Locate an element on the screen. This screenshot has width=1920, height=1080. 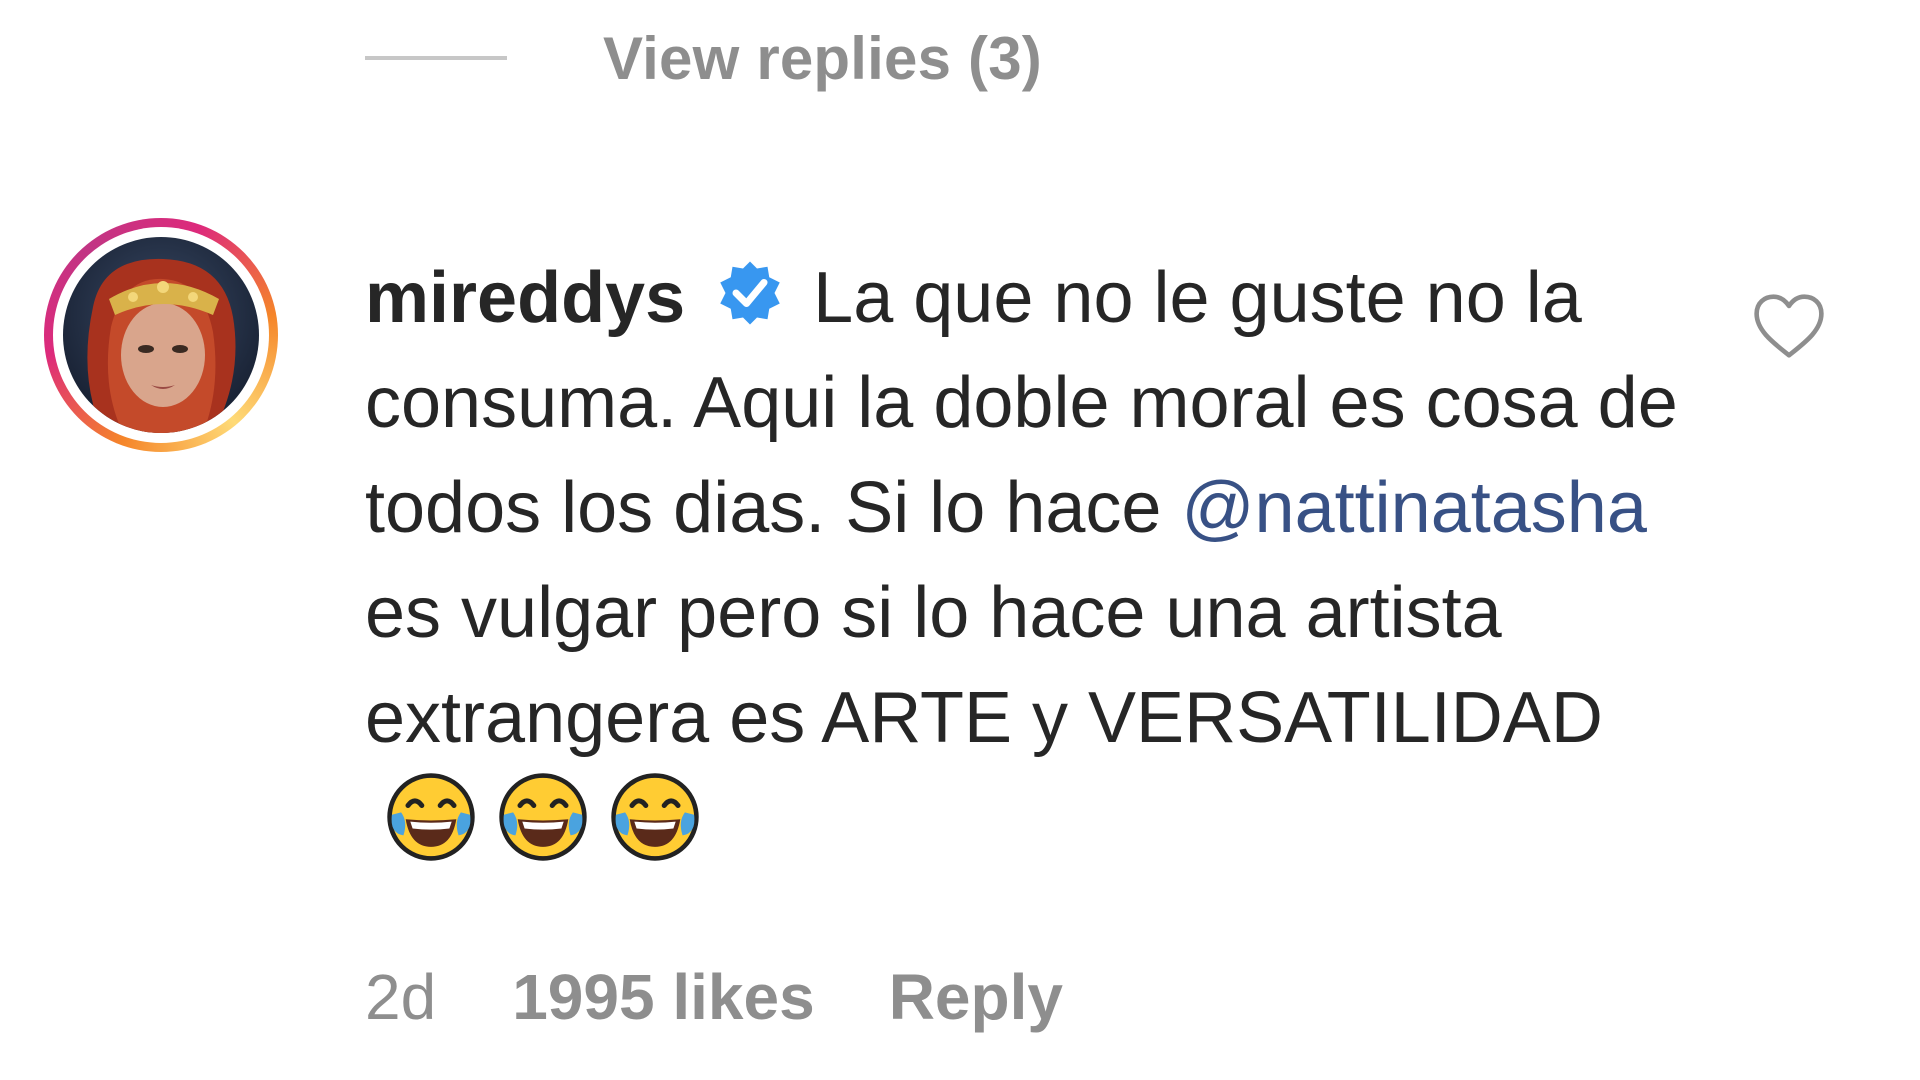
likes-count-button: 1995 likes is located at coordinates (663, 997).